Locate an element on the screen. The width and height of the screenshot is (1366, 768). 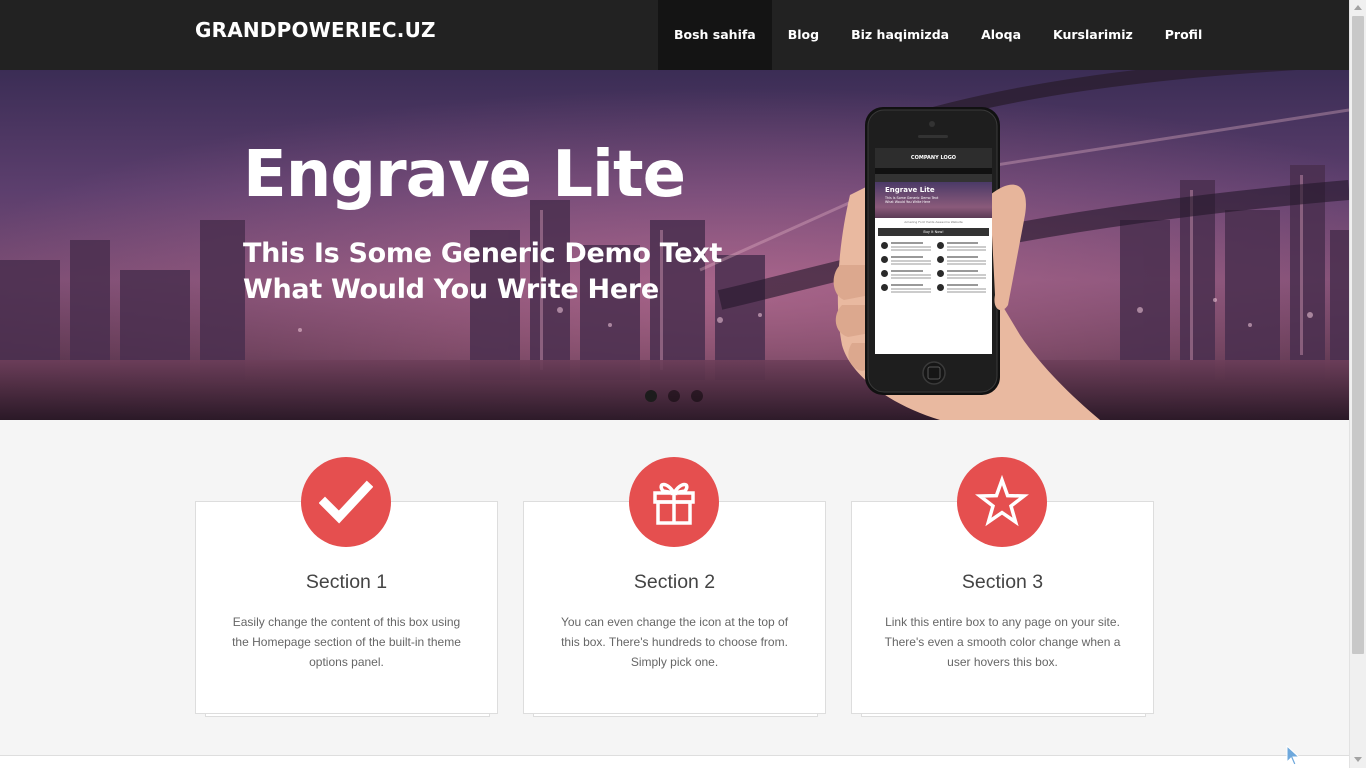
nav-bosh-sahifa: Bosh sahifa is located at coordinates (715, 35).